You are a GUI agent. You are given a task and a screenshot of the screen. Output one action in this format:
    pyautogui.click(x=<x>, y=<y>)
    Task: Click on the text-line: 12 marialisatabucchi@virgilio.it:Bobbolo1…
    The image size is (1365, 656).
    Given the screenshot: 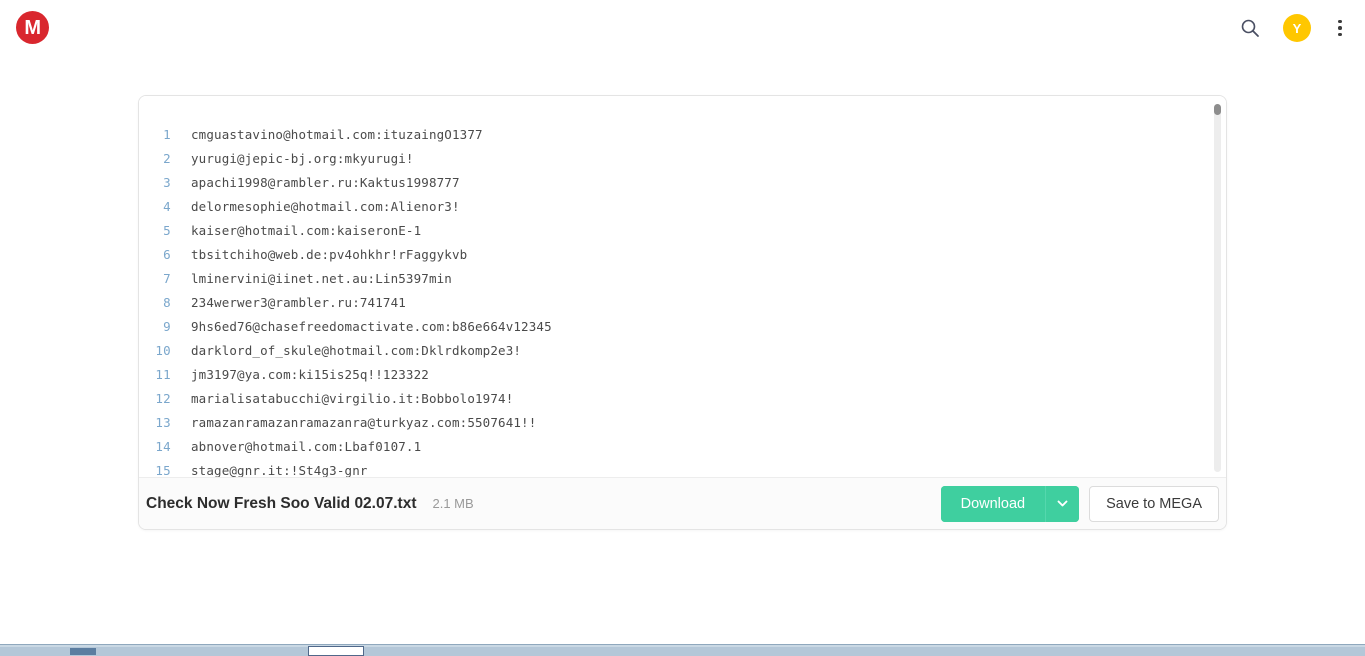 What is the action you would take?
    pyautogui.click(x=683, y=403)
    